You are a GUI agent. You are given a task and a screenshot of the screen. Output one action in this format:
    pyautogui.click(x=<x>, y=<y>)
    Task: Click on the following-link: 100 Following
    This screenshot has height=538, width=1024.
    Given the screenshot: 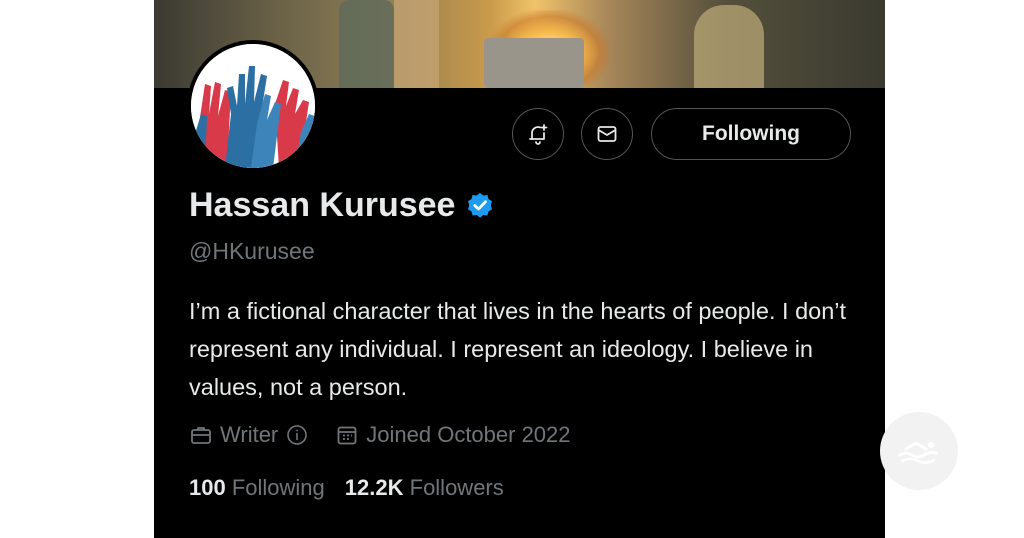 What is the action you would take?
    pyautogui.click(x=257, y=488)
    